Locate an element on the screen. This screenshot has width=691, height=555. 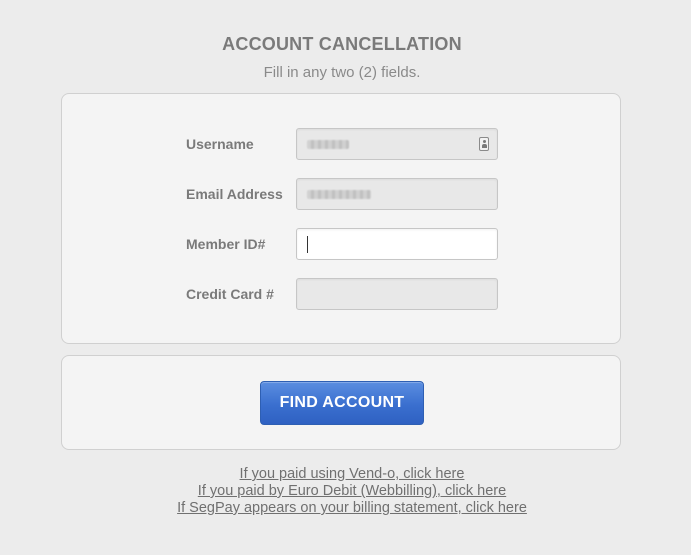
username-input is located at coordinates (397, 144).